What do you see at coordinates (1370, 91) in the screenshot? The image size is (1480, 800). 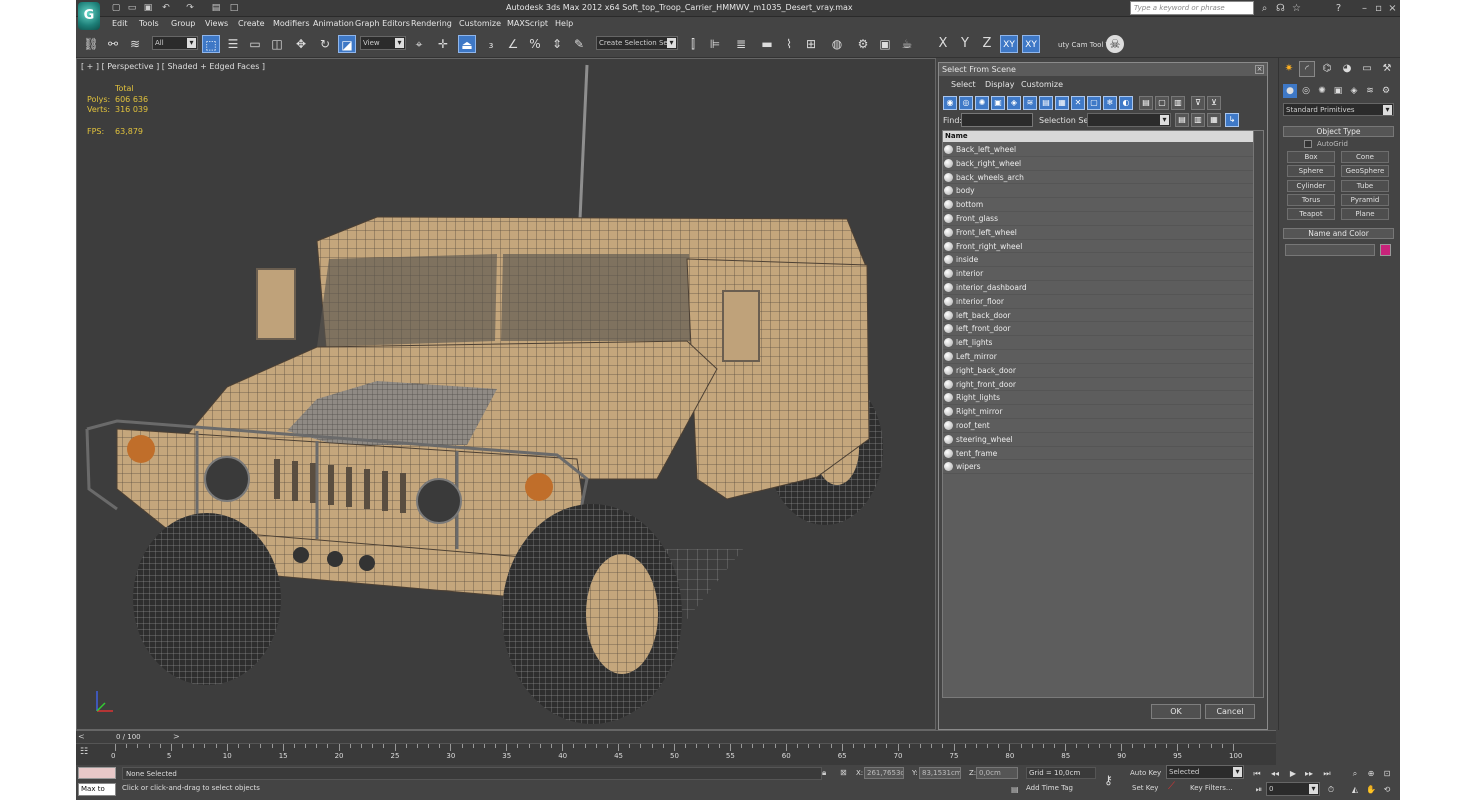 I see `spacewarps-category-icon: ≋` at bounding box center [1370, 91].